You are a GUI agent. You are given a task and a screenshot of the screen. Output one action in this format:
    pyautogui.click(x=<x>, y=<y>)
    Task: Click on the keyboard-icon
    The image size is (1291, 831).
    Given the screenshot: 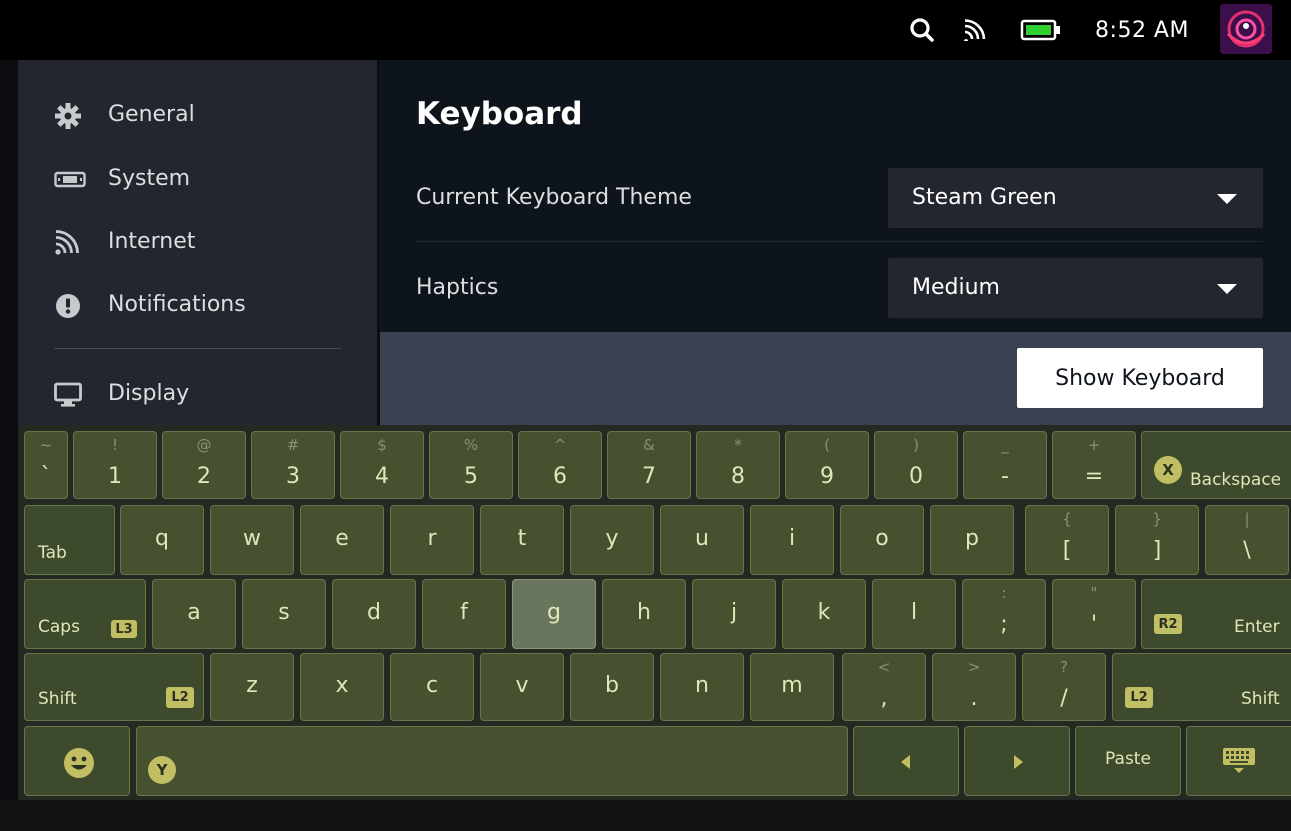 What is the action you would take?
    pyautogui.click(x=1239, y=763)
    